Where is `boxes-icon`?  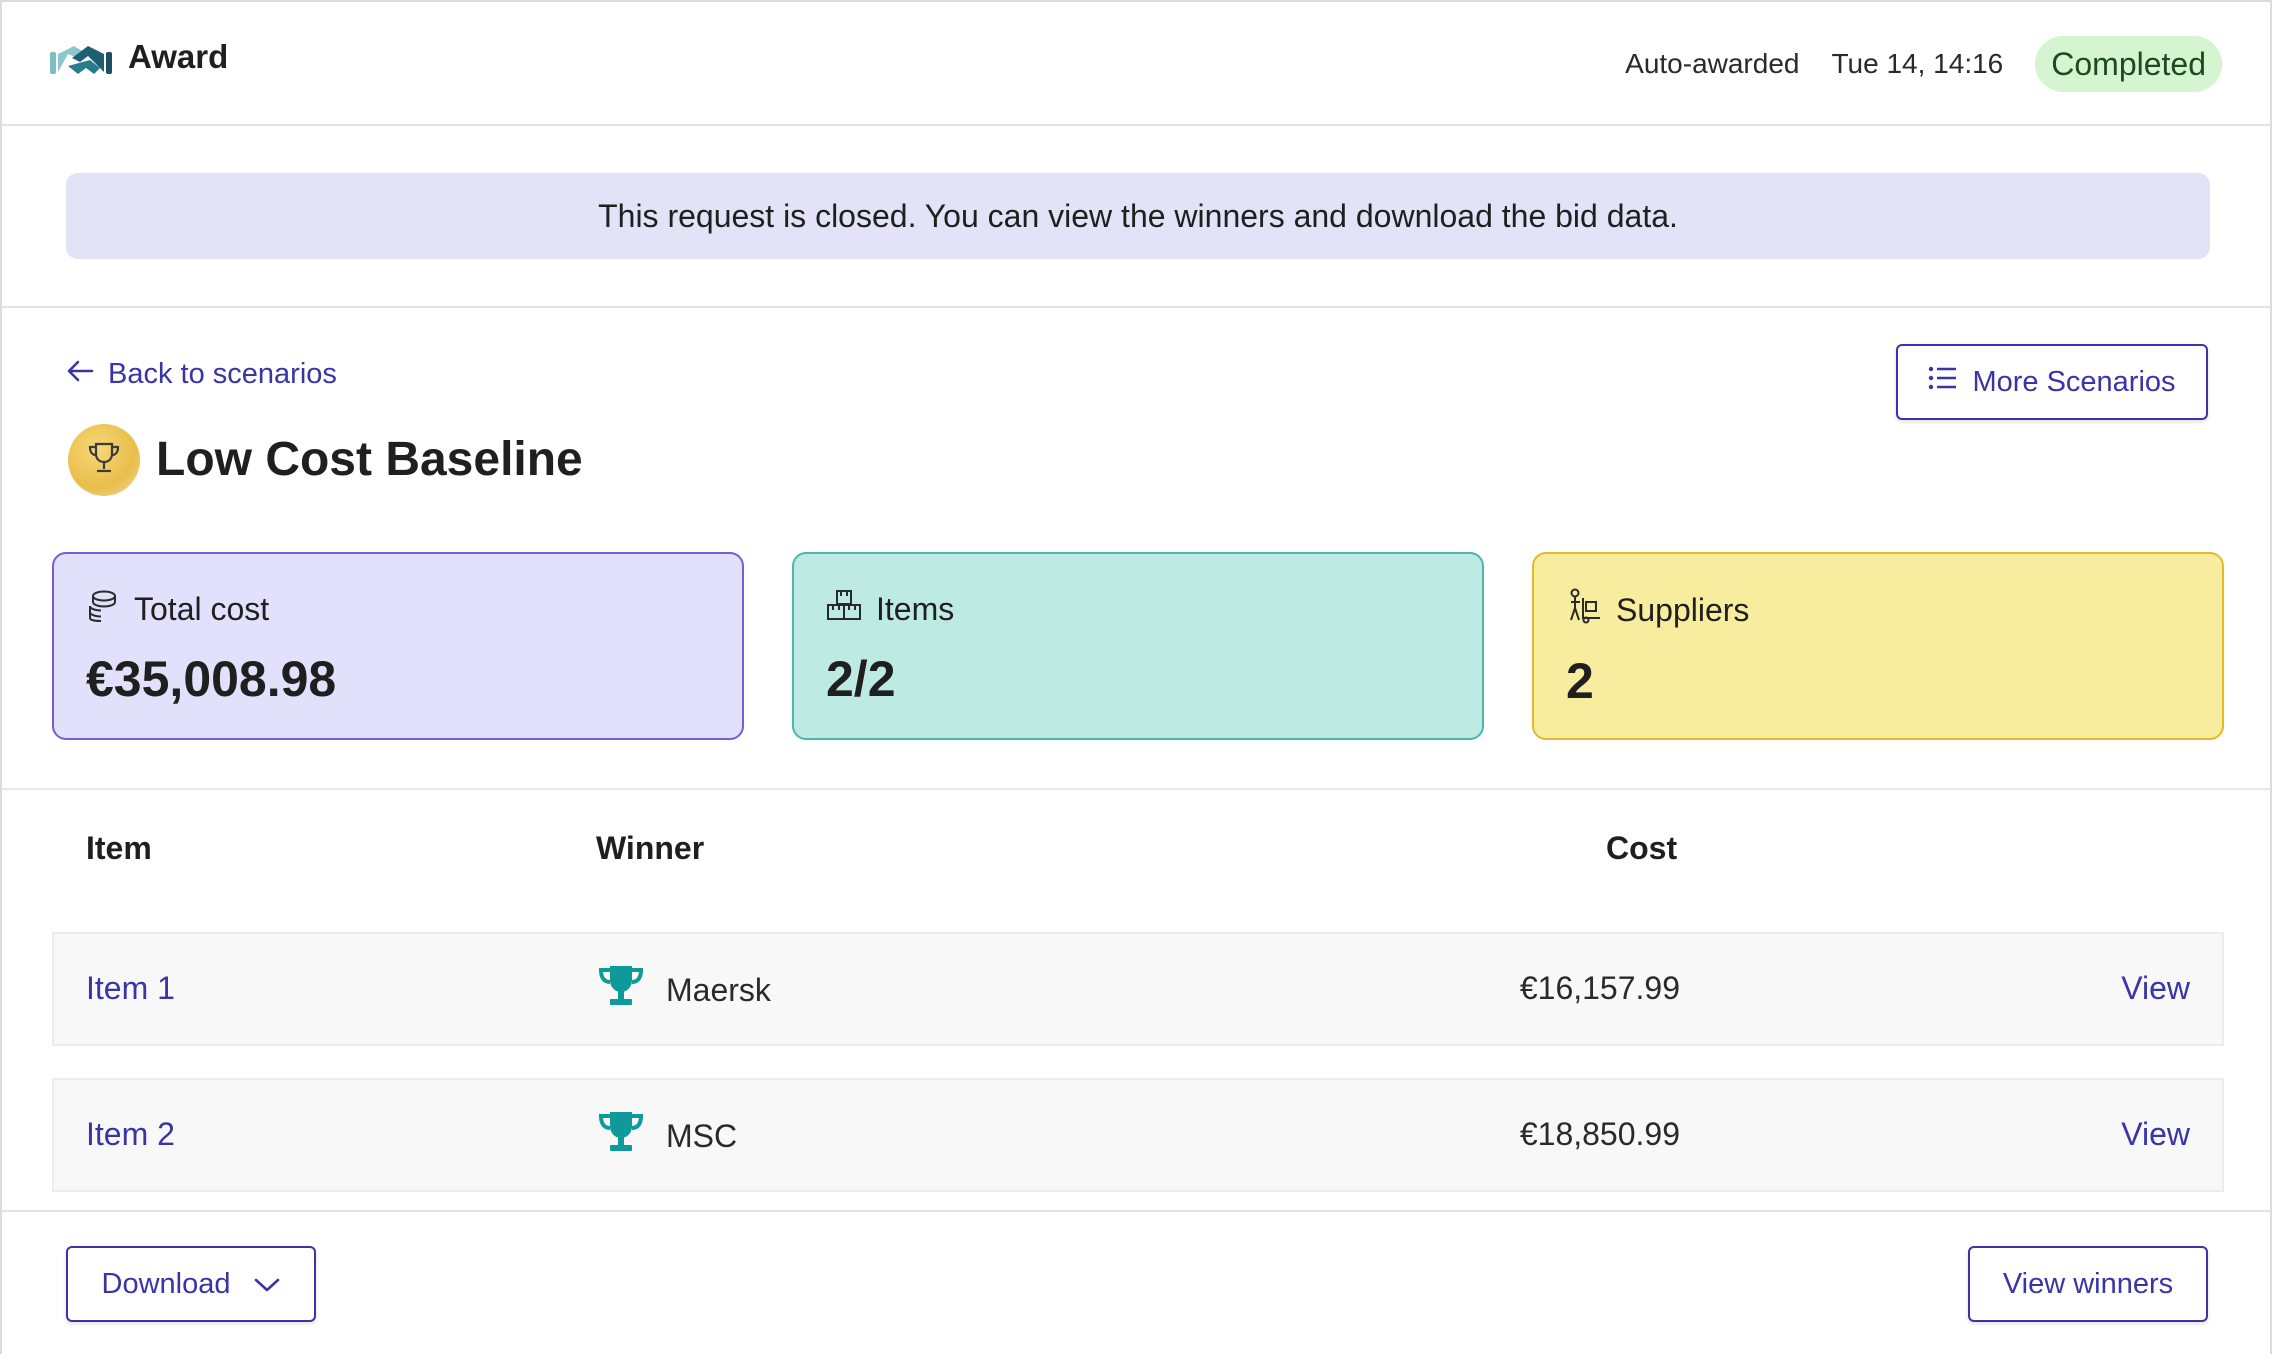 boxes-icon is located at coordinates (844, 609).